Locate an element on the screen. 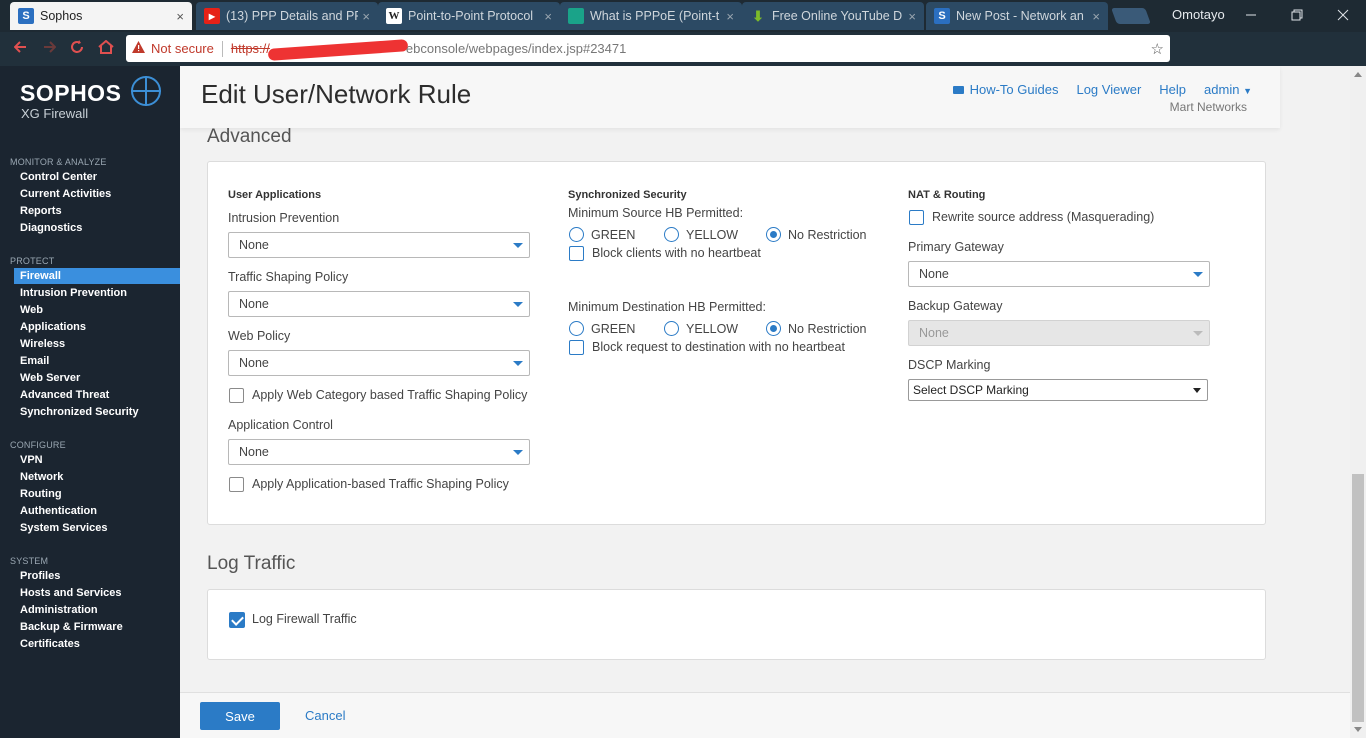 Image resolution: width=1366 pixels, height=738 pixels. sidebar-item-backup-firmware: Backup & Firmware is located at coordinates (71, 627).